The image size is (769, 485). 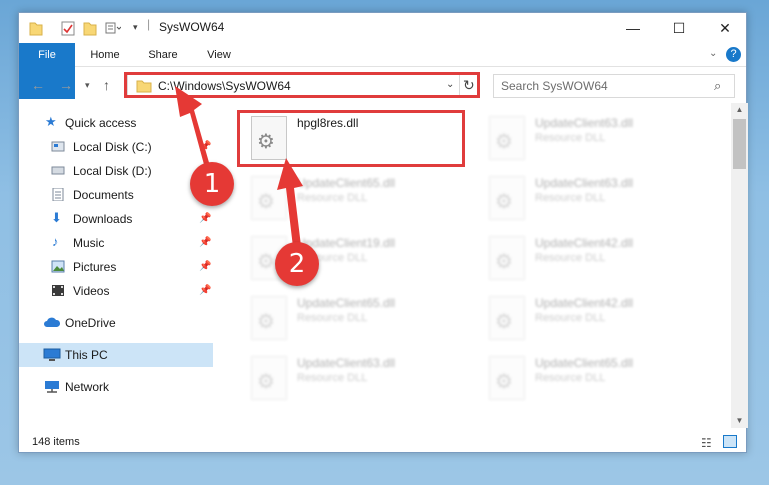 I want to click on sidebar-item-onedrive: OneDrive, so click(x=116, y=323).